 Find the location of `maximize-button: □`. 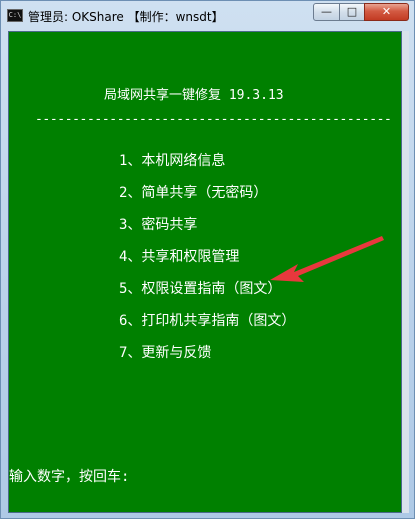

maximize-button: □ is located at coordinates (352, 12).